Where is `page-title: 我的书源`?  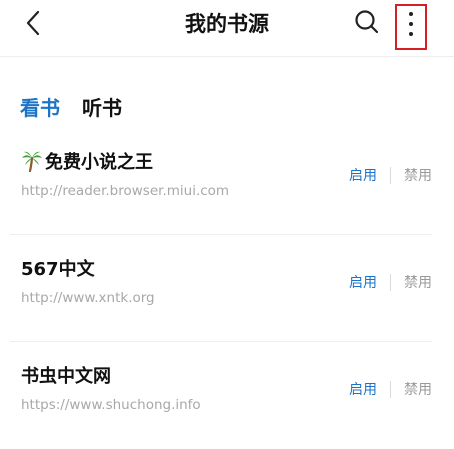
page-title: 我的书源 is located at coordinates (227, 24).